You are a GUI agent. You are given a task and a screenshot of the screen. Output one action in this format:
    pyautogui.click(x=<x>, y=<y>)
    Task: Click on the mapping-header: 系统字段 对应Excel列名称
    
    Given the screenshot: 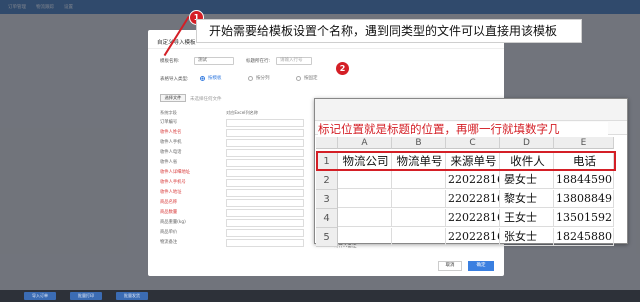 What is the action you would take?
    pyautogui.click(x=230, y=113)
    